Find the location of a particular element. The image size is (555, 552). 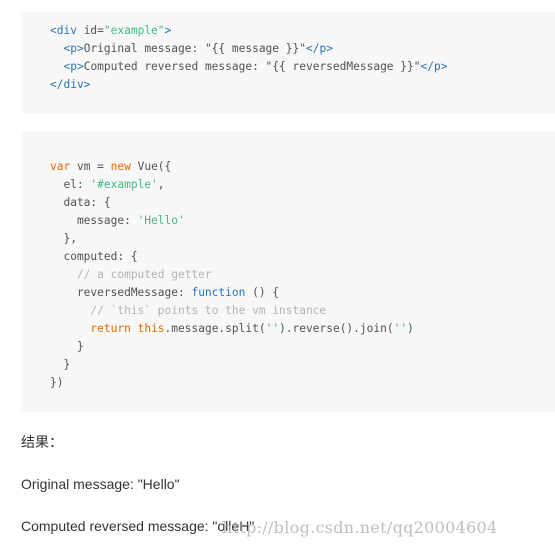

computed-message-output: Computed reversed message: "olleH" is located at coordinates (138, 526).